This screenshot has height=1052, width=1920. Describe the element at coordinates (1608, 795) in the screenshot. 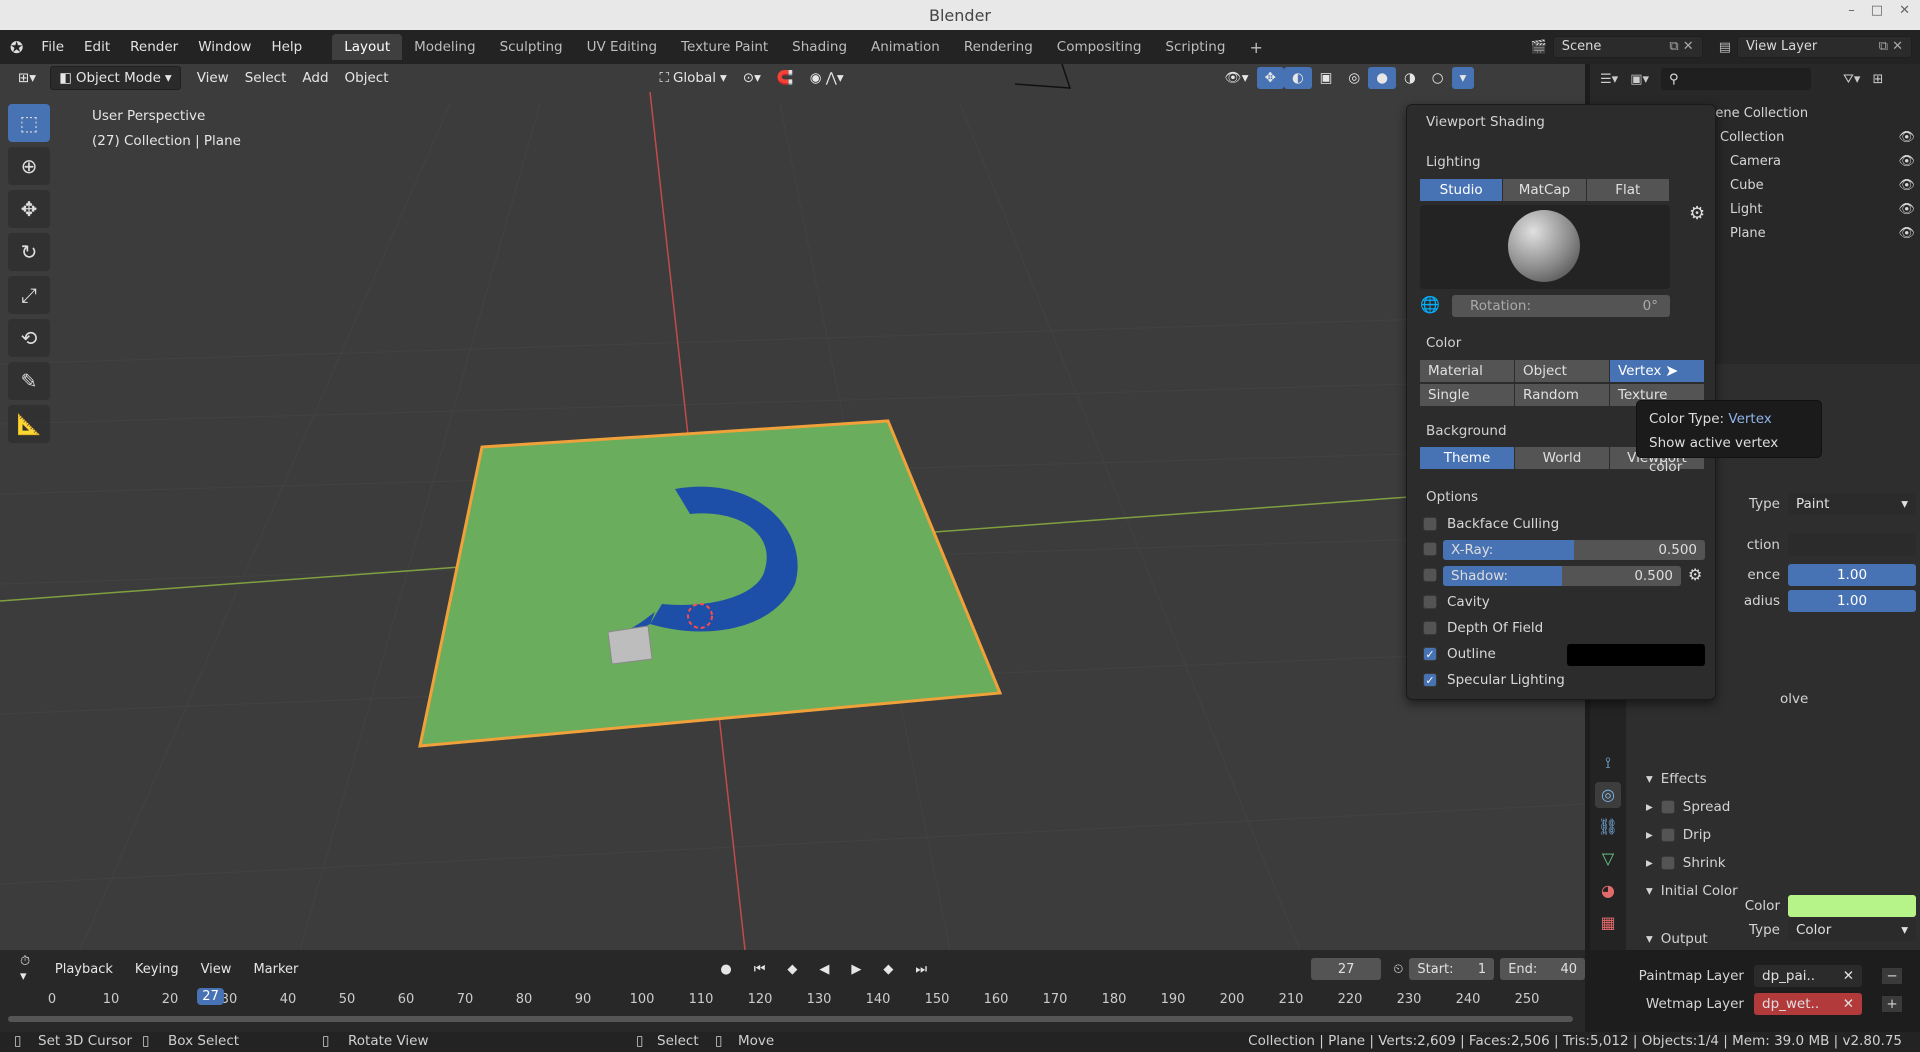

I see `physics-tab-icon: ◎` at that location.